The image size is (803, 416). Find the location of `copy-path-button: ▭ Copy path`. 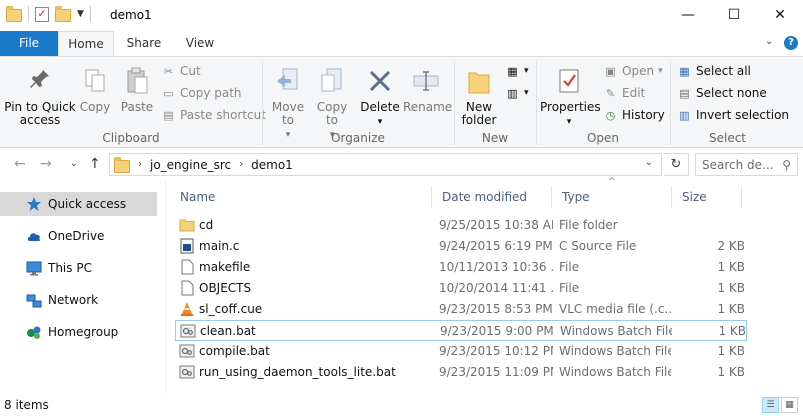

copy-path-button: ▭ Copy path is located at coordinates (201, 93).